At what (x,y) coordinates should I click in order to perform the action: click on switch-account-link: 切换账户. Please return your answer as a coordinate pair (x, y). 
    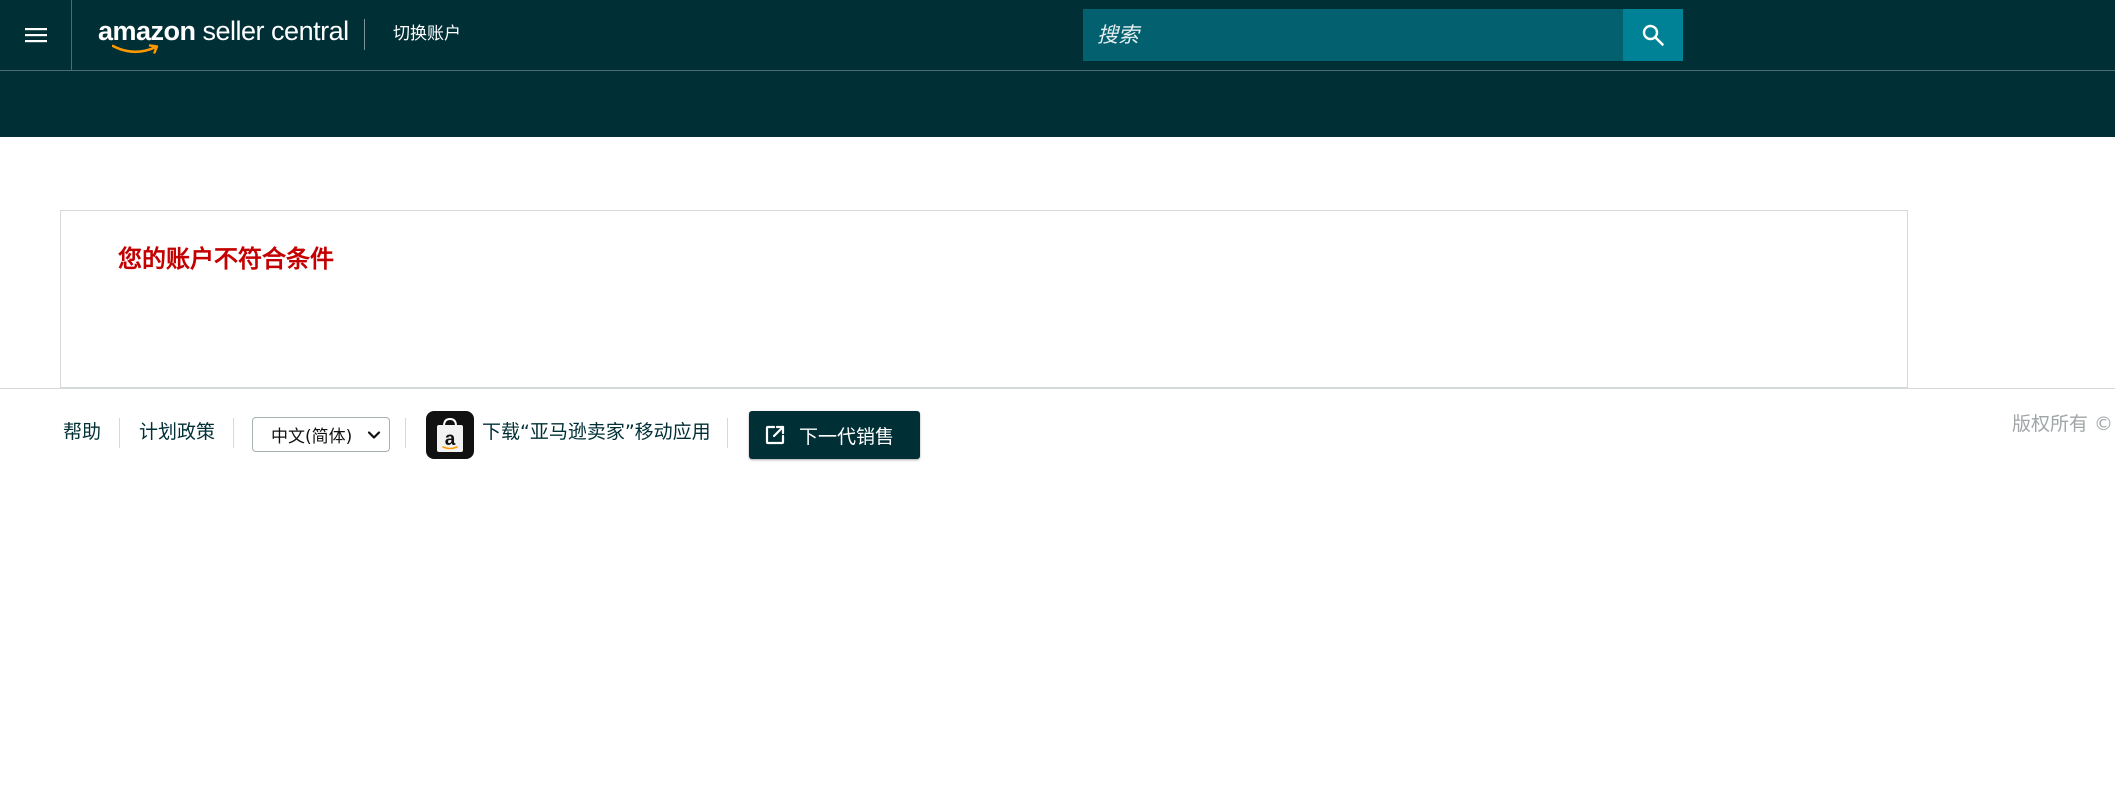
    Looking at the image, I should click on (427, 34).